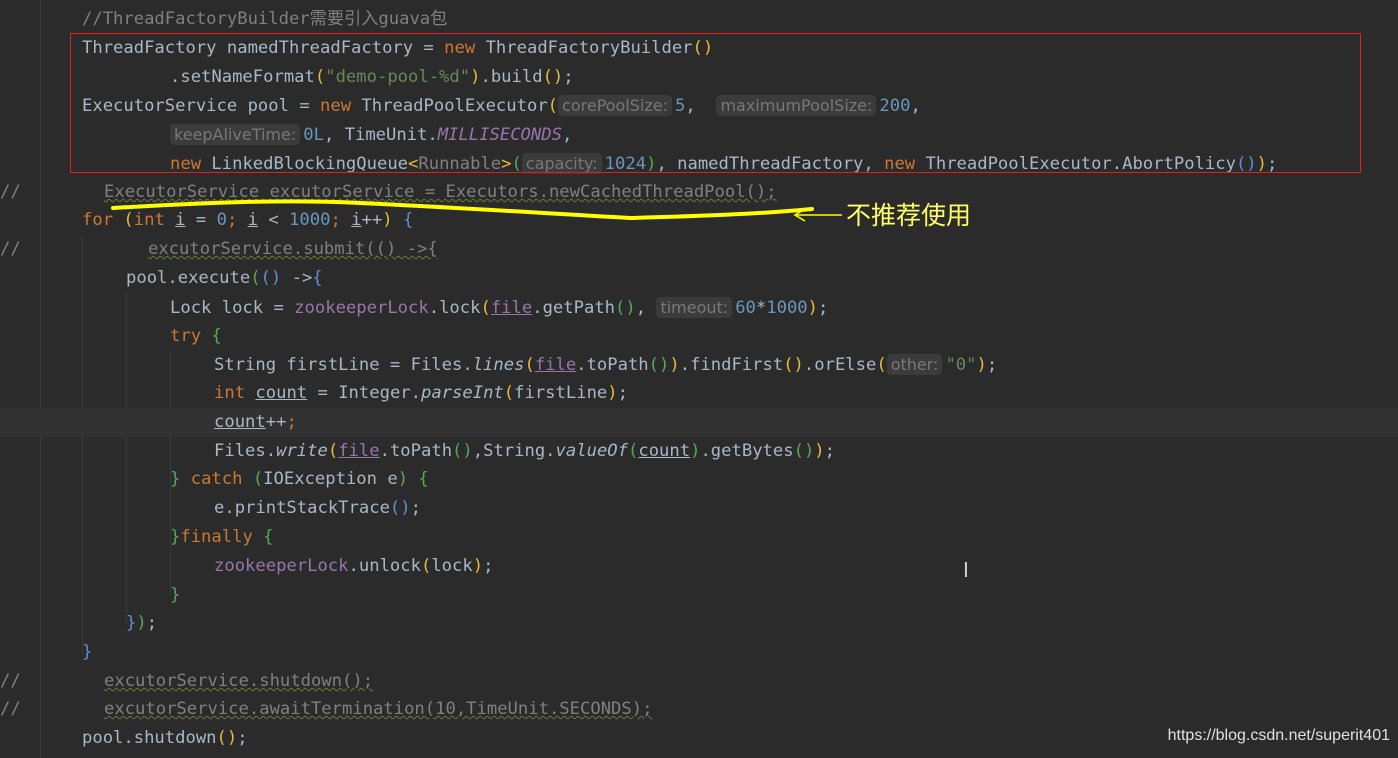  What do you see at coordinates (966, 570) in the screenshot?
I see `text-cursor-icon: I` at bounding box center [966, 570].